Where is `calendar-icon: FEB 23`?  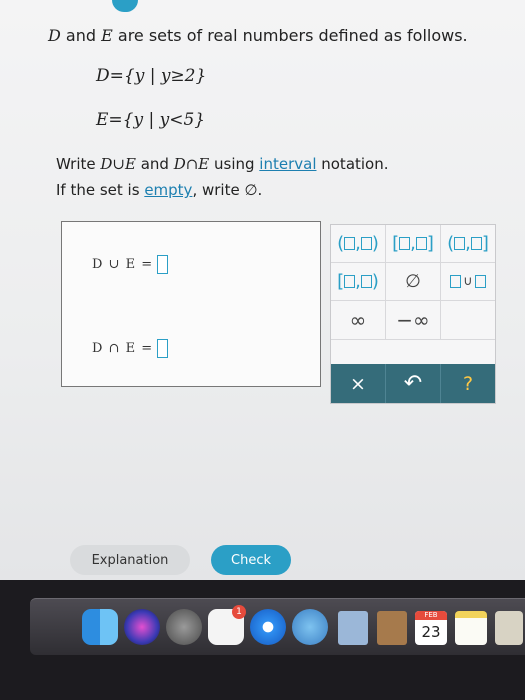
calendar-icon: FEB 23 is located at coordinates (431, 628).